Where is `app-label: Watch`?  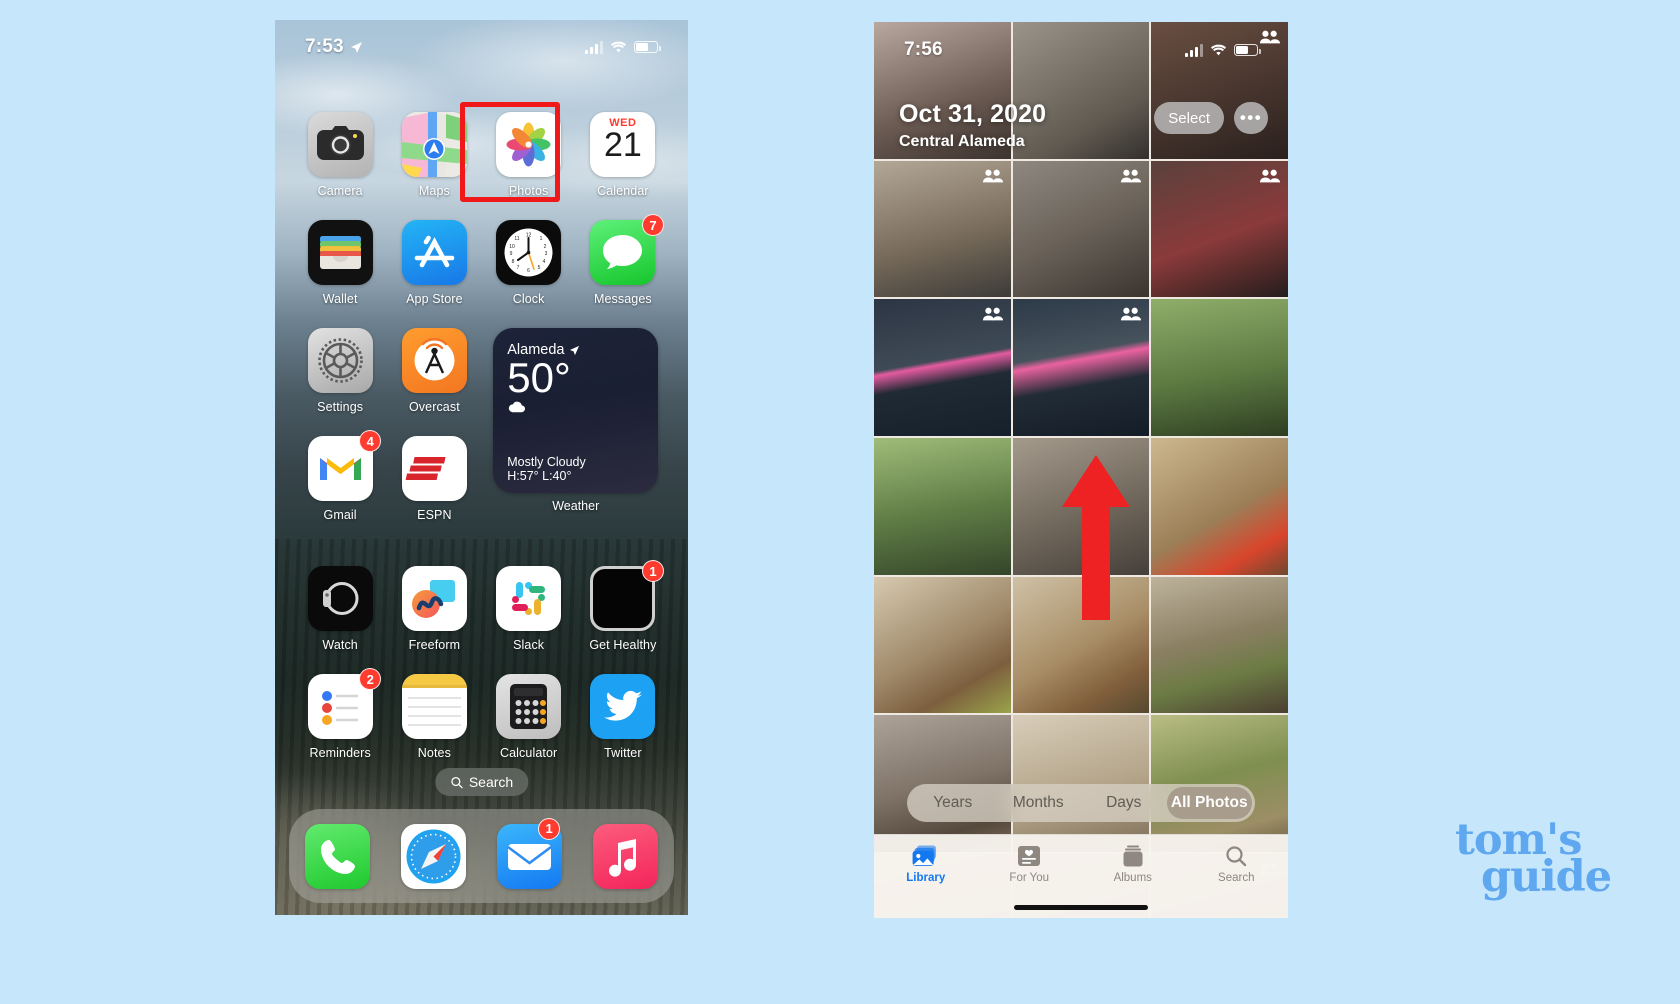
app-label: Watch is located at coordinates (340, 645).